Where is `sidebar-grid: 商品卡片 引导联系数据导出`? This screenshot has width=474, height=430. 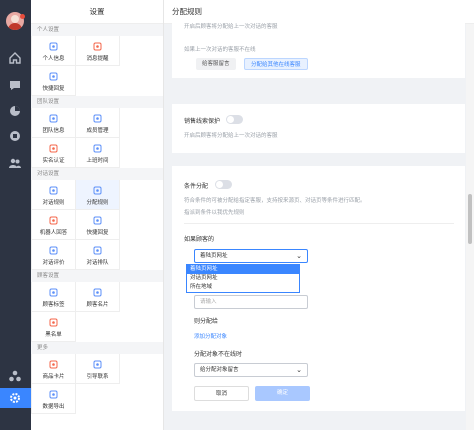 sidebar-grid: 商品卡片 引导联系数据导出 is located at coordinates (97, 384).